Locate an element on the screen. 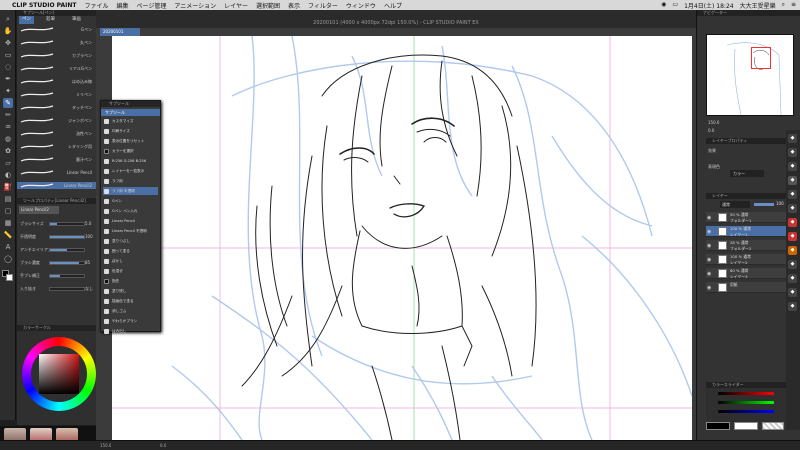 This screenshot has width=800, height=450. menu-page: ページ管理 is located at coordinates (152, 5).